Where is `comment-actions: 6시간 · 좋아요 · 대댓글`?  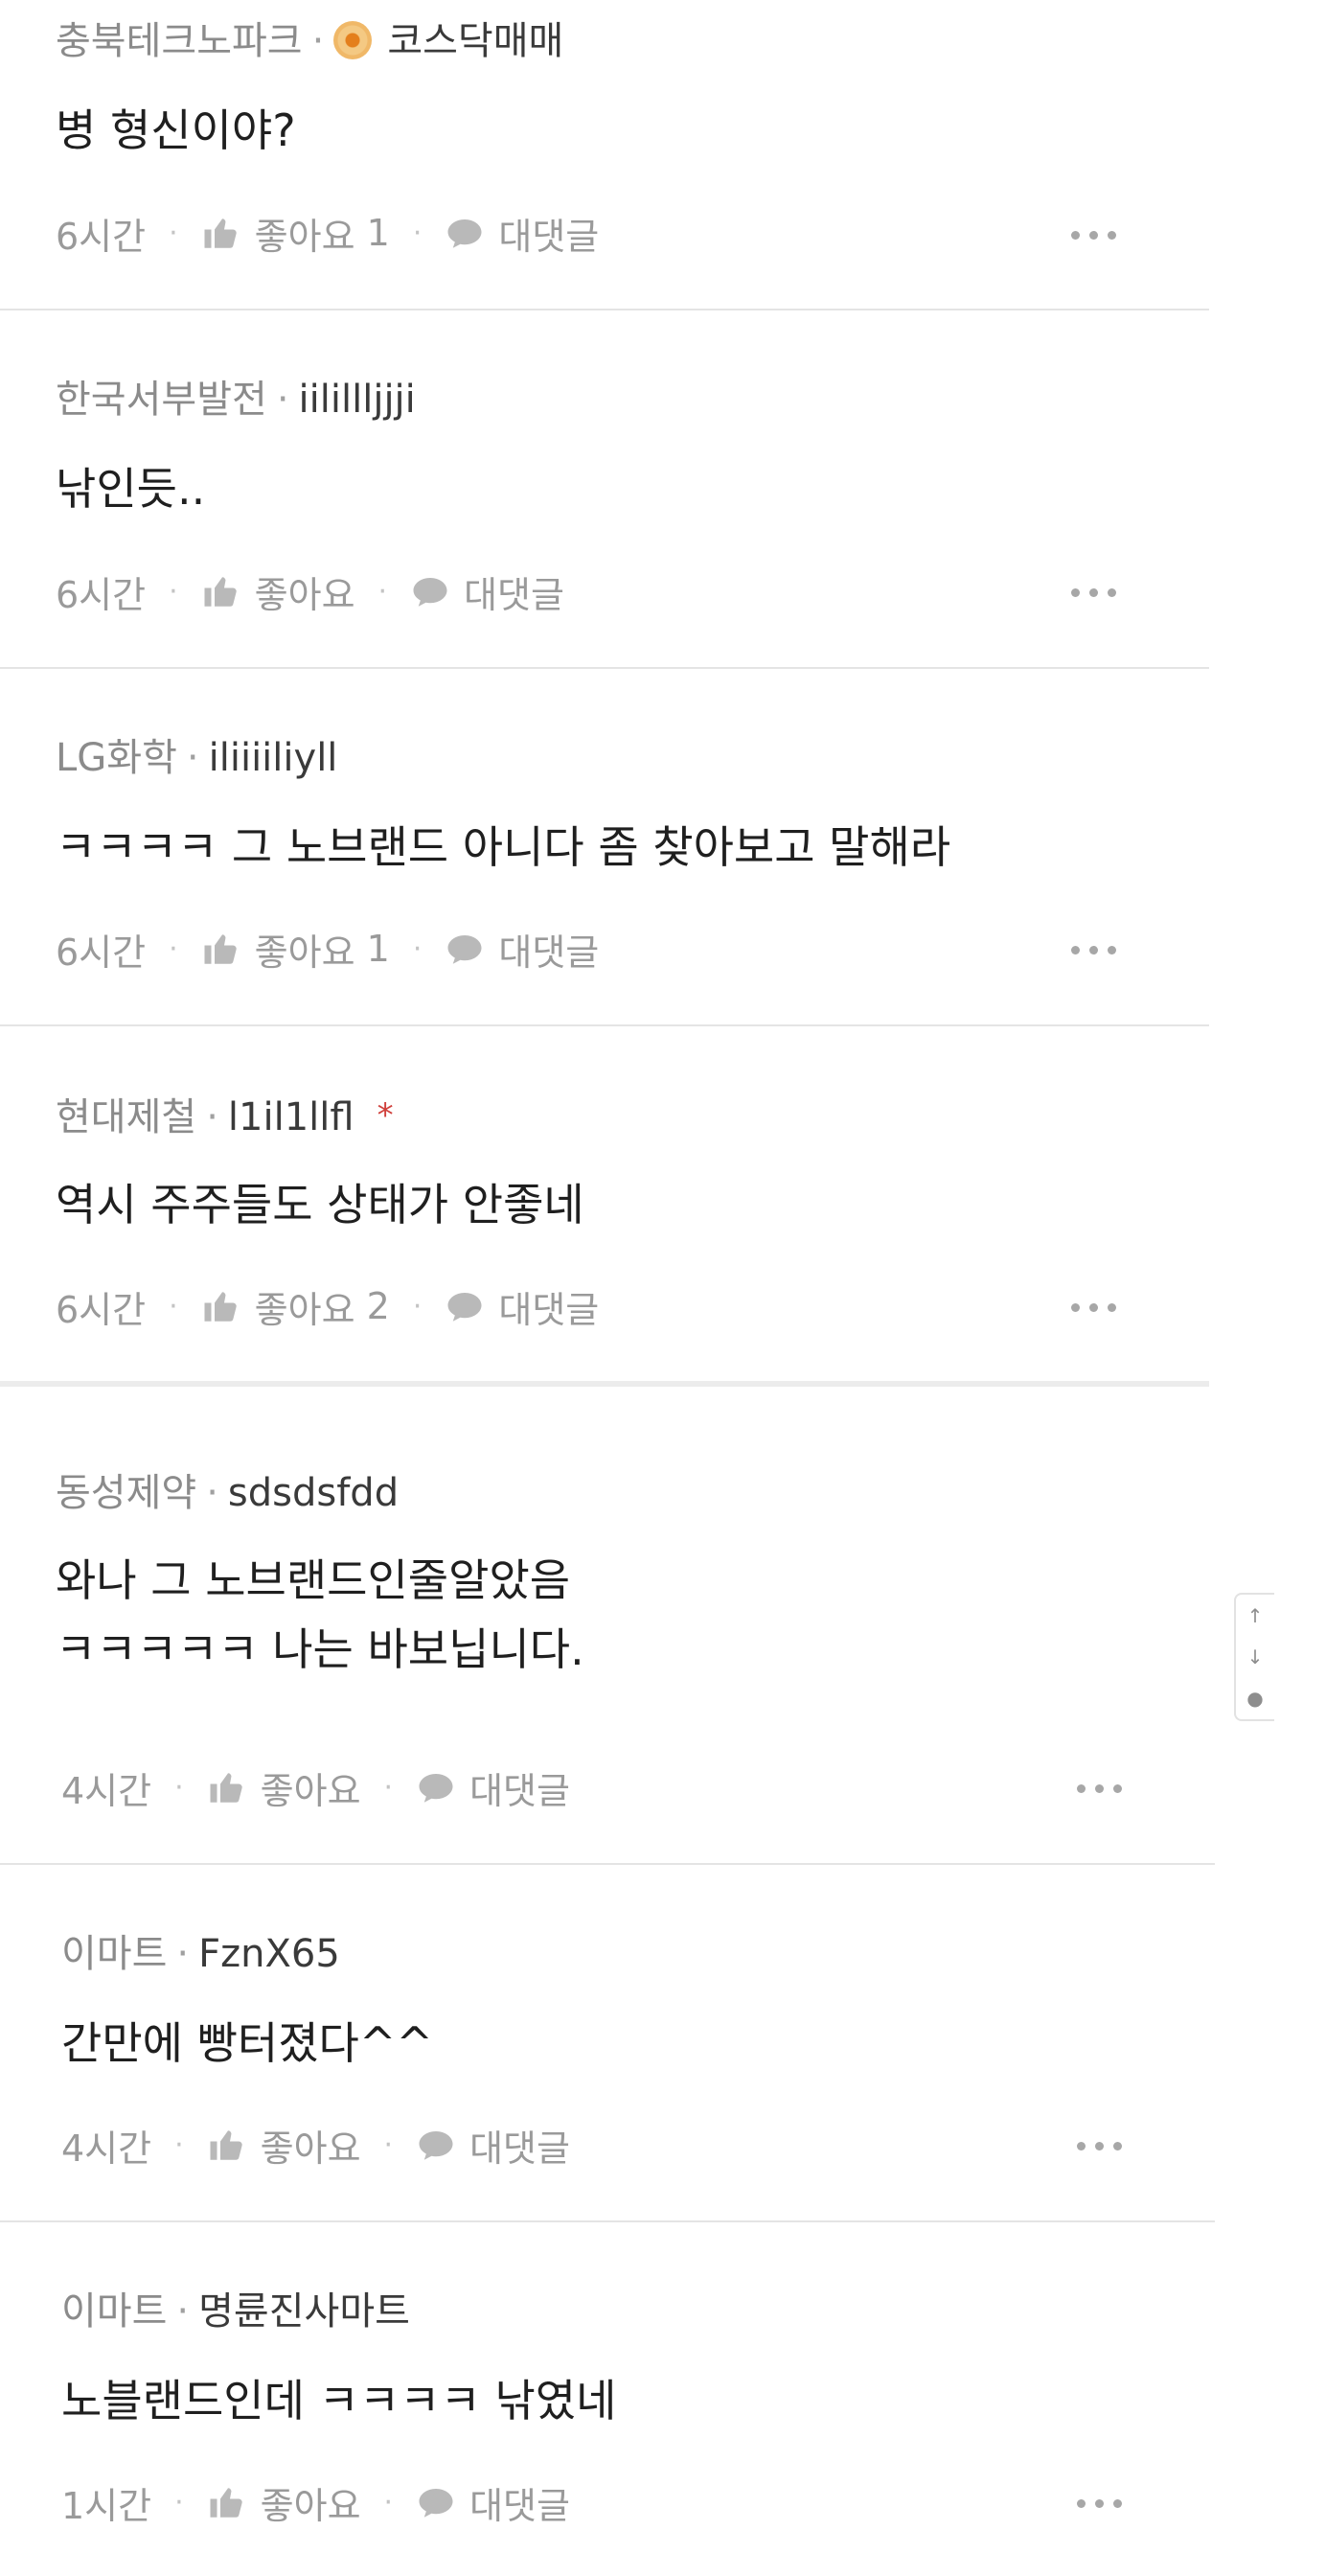 comment-actions: 6시간 · 좋아요 · 대댓글 is located at coordinates (310, 591).